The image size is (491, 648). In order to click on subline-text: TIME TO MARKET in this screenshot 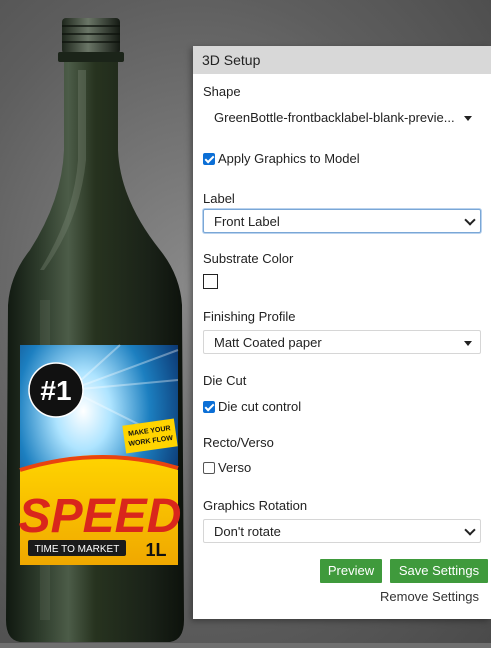, I will do `click(77, 549)`.